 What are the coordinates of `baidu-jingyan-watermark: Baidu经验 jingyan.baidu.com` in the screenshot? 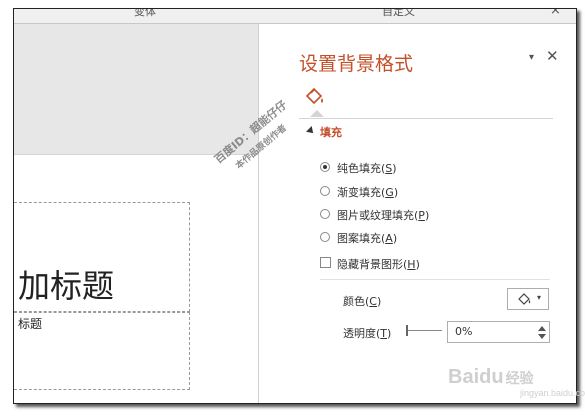 It's located at (516, 382).